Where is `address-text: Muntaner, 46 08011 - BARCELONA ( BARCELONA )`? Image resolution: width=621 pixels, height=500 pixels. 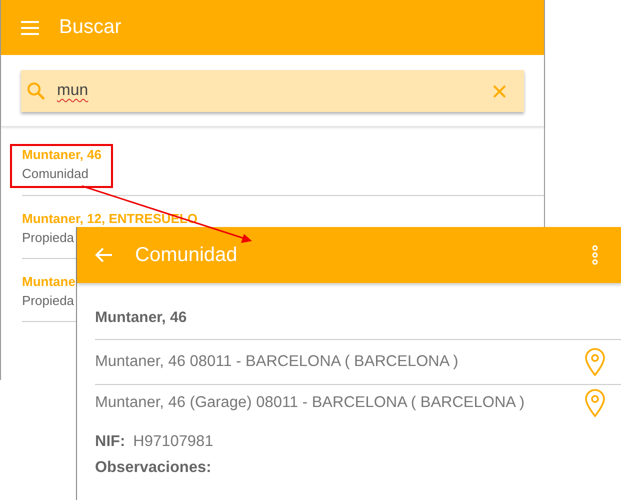 address-text: Muntaner, 46 08011 - BARCELONA ( BARCELONA ) is located at coordinates (276, 362).